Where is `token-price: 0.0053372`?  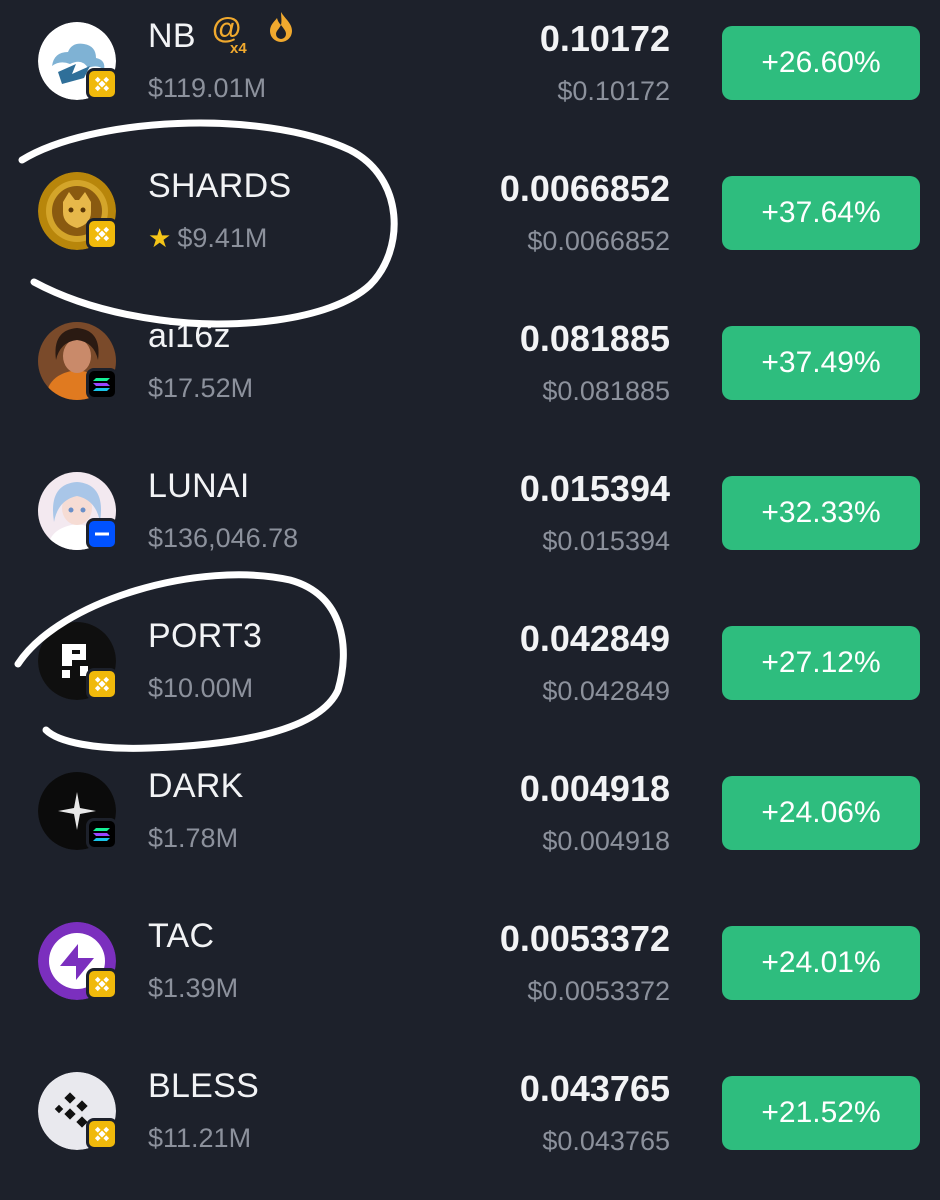 token-price: 0.0053372 is located at coordinates (584, 938).